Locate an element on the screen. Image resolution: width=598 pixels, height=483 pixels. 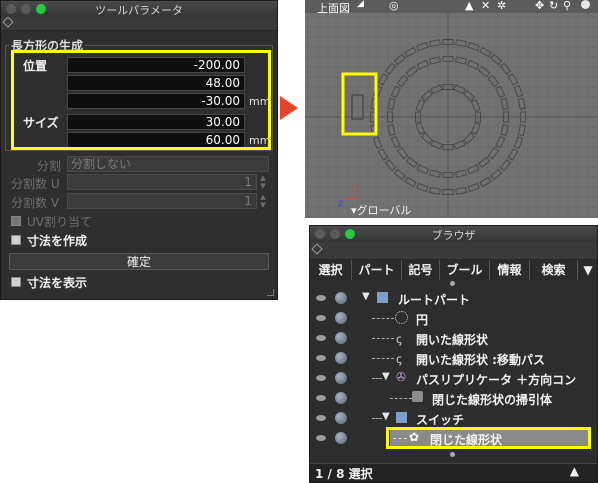
tree-row: ꞔ 開いた線形状 is located at coordinates (453, 338).